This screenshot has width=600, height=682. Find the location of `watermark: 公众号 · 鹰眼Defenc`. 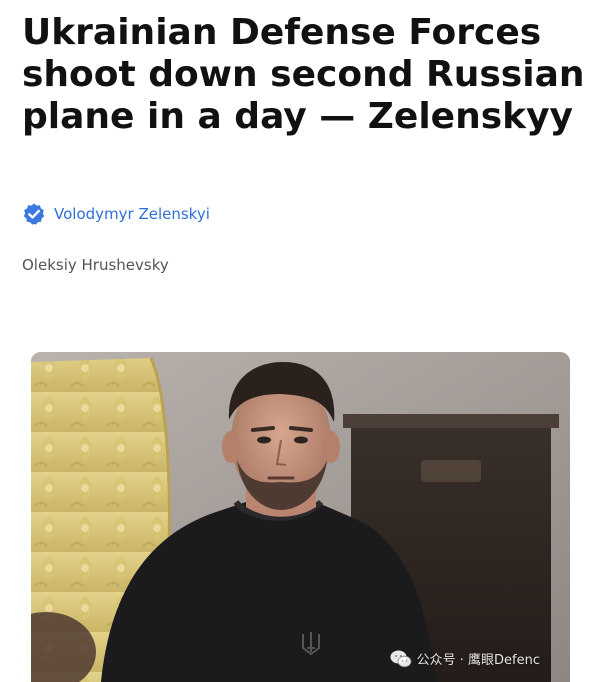

watermark: 公众号 · 鹰眼Defenc is located at coordinates (465, 658).